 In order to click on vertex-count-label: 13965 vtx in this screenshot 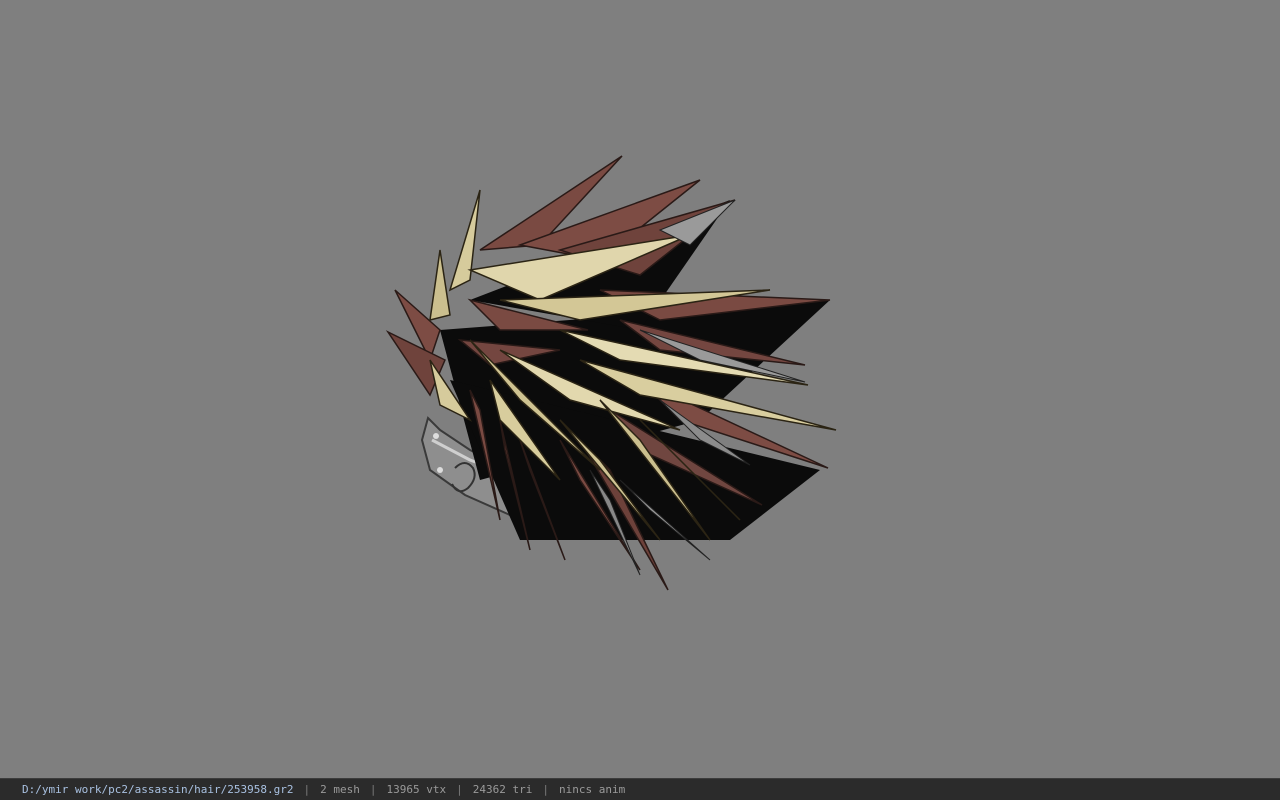, I will do `click(416, 789)`.